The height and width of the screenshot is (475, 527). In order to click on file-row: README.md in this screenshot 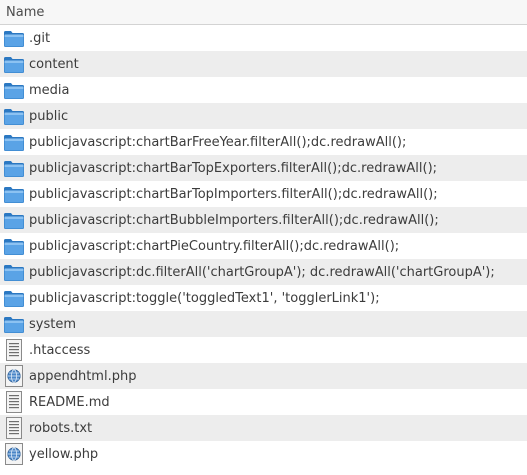, I will do `click(263, 402)`.